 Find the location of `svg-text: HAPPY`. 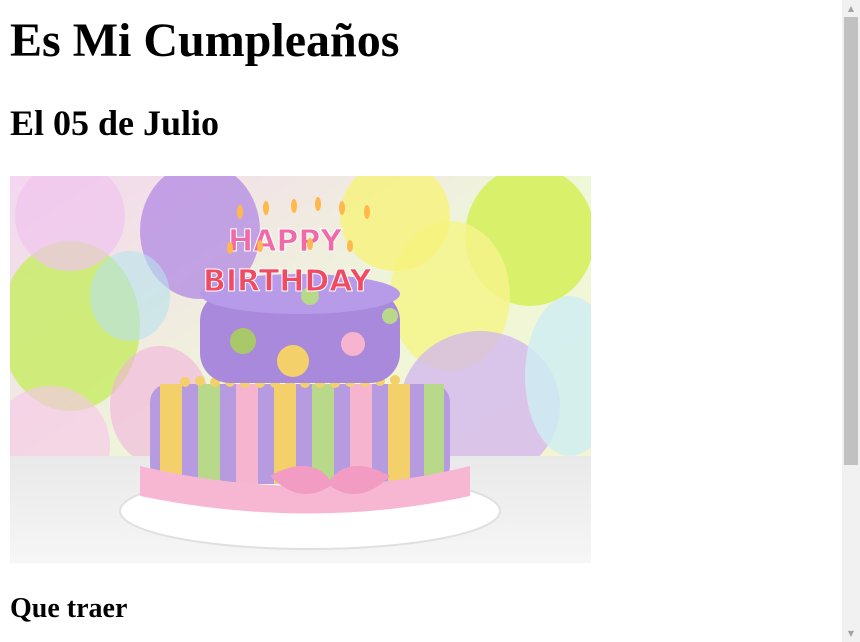

svg-text: HAPPY is located at coordinates (285, 241).